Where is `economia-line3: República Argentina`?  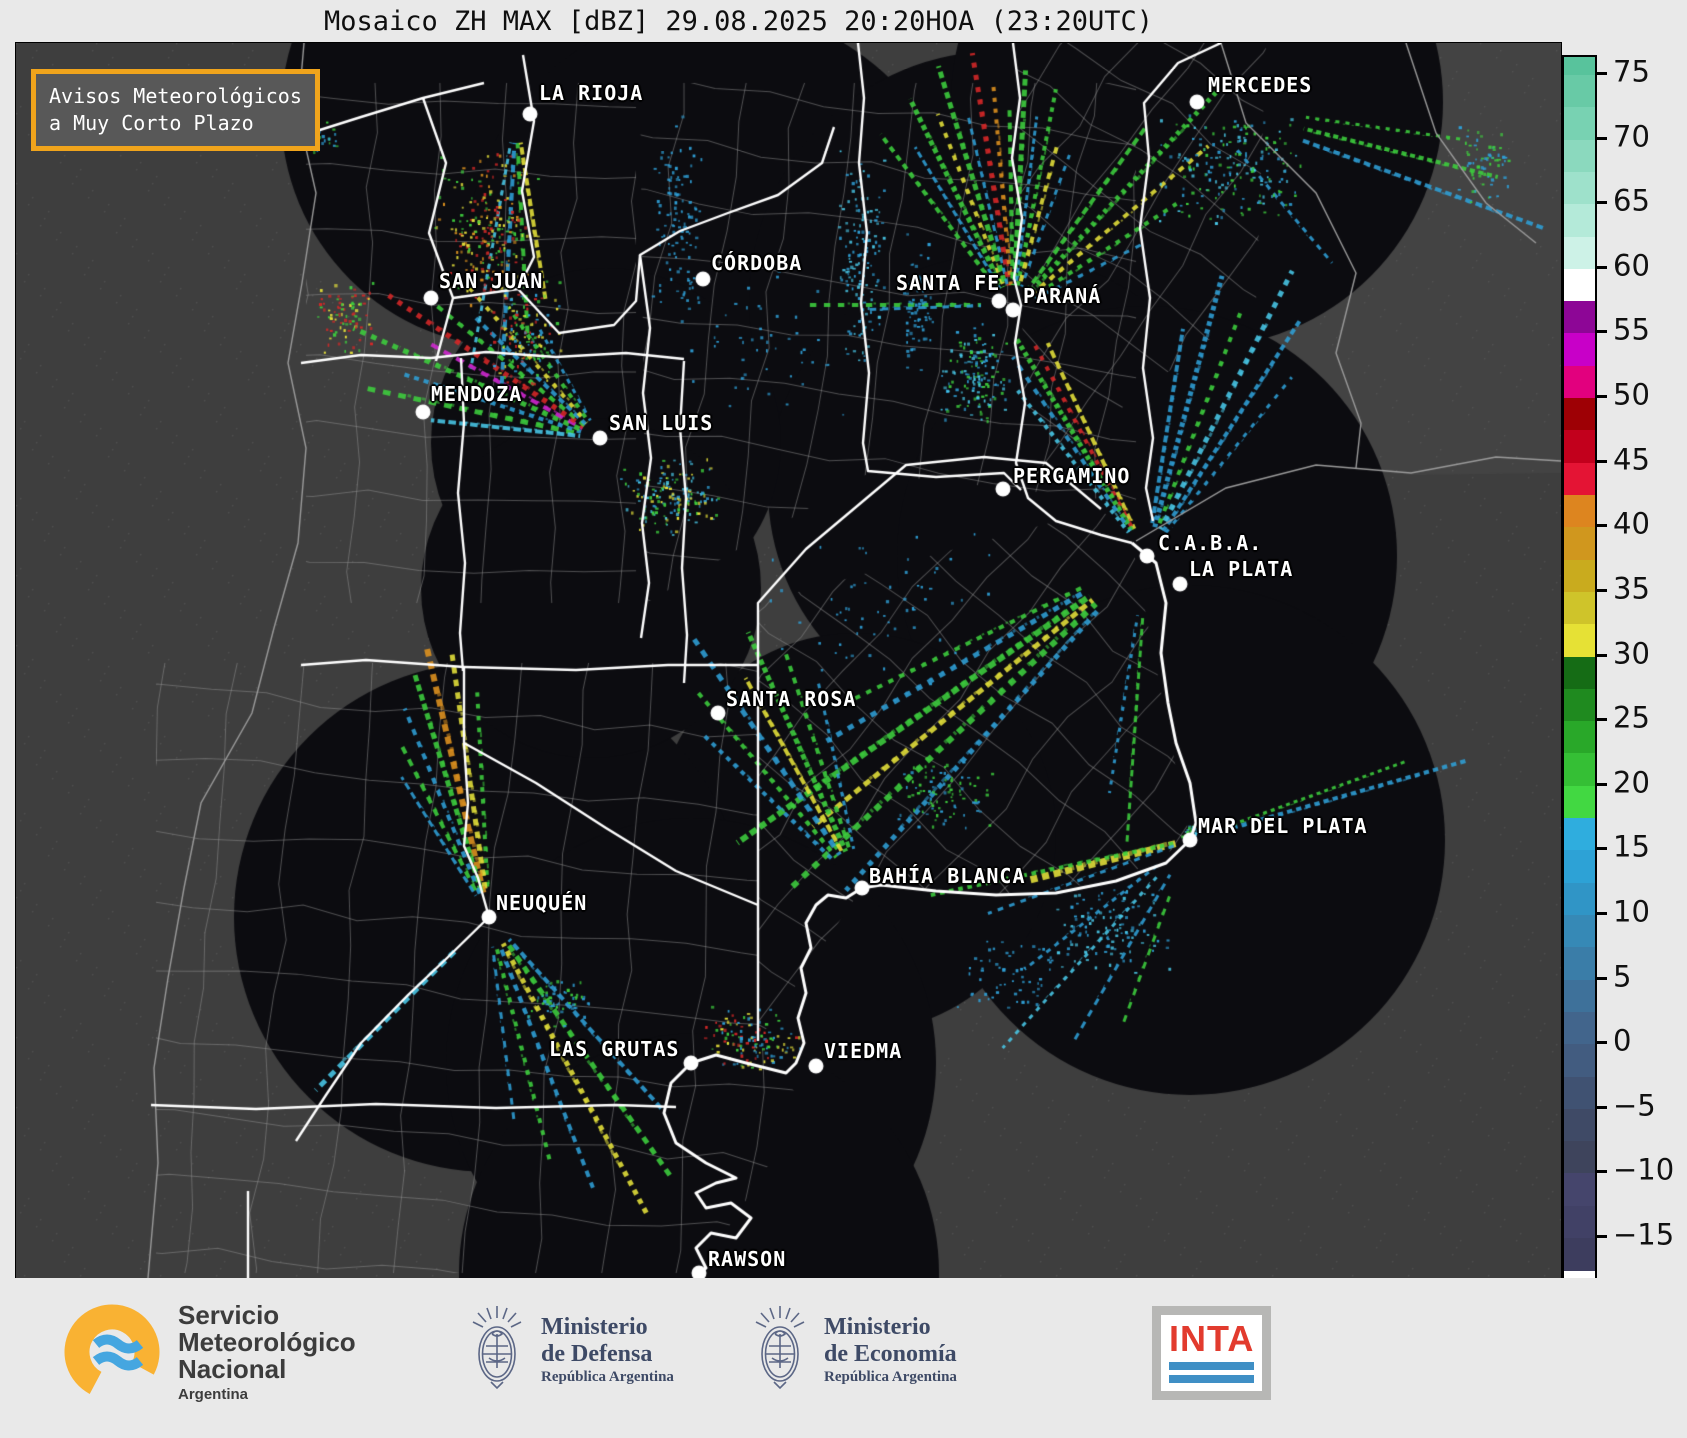 economia-line3: República Argentina is located at coordinates (890, 1377).